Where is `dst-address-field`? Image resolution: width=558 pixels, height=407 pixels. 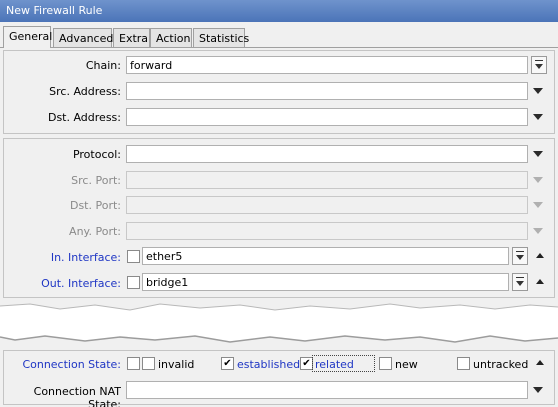
dst-address-field is located at coordinates (327, 117).